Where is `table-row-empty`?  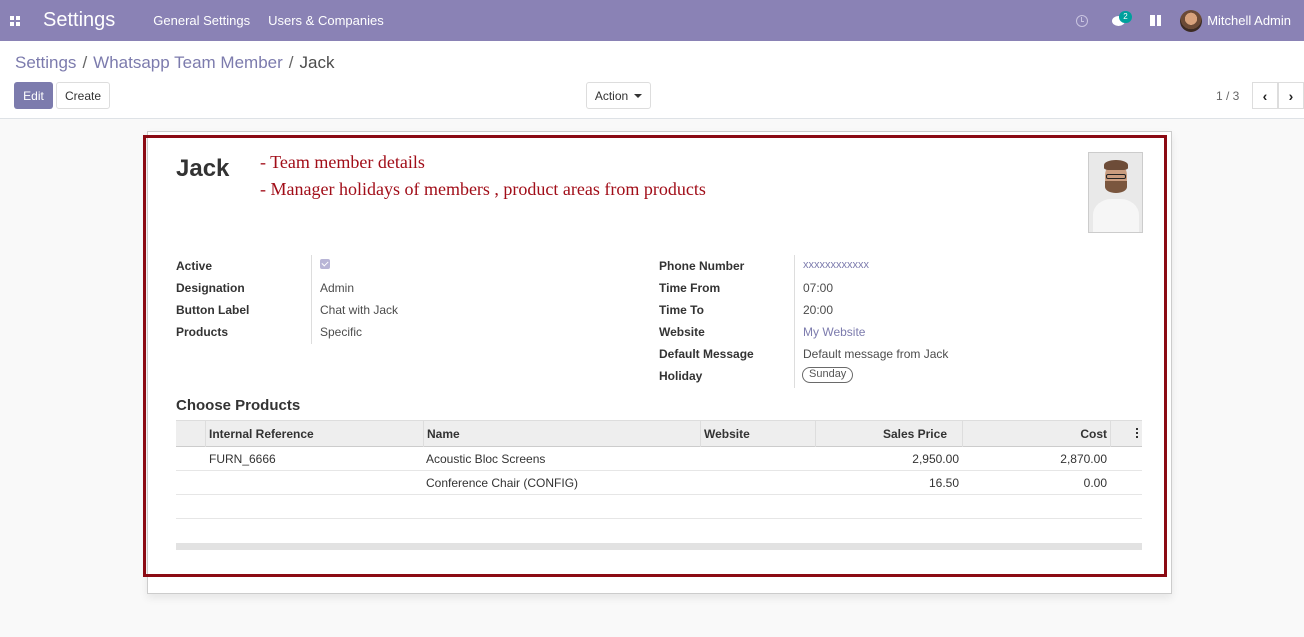 table-row-empty is located at coordinates (659, 507).